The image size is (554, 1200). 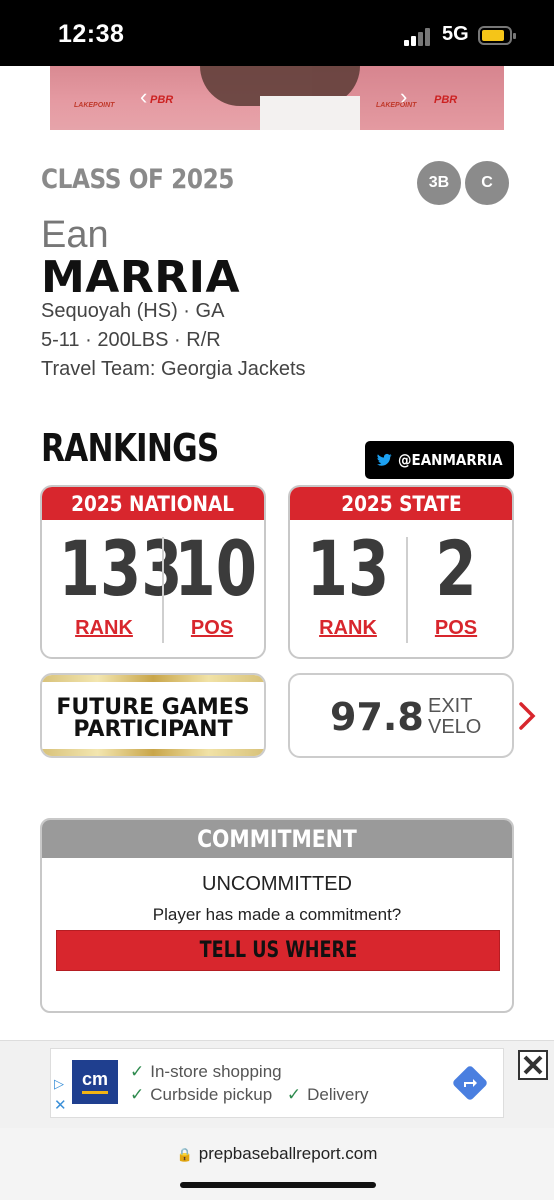 What do you see at coordinates (104, 628) in the screenshot?
I see `national-rank-link: RANK` at bounding box center [104, 628].